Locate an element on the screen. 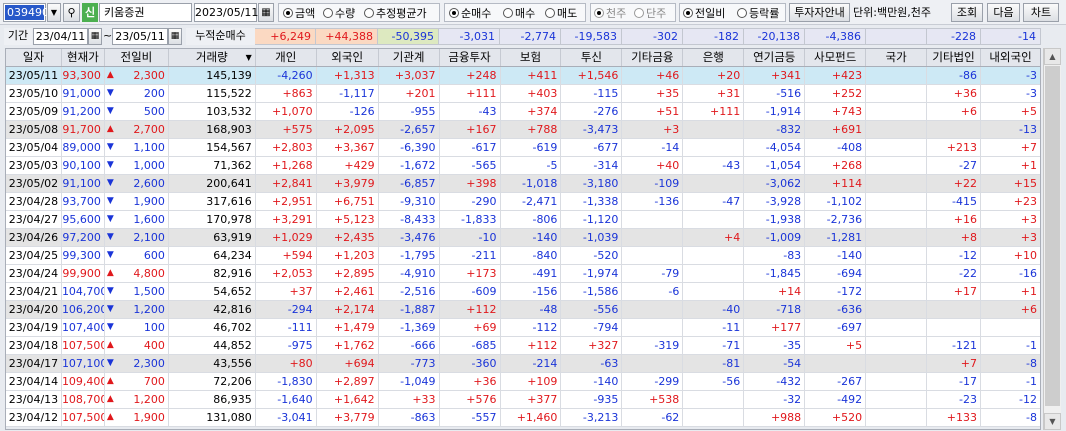 The image size is (1066, 431). radio-avg-price: 추정평균가 is located at coordinates (395, 12).